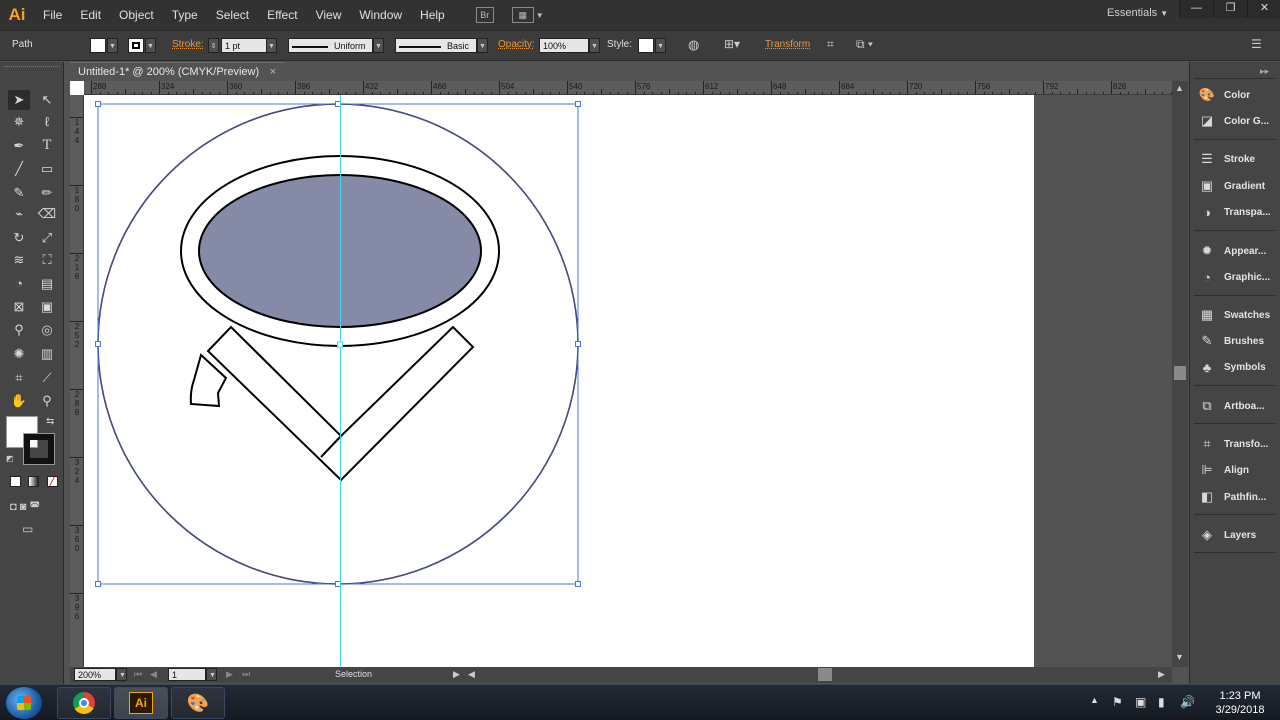 The width and height of the screenshot is (1280, 720). Describe the element at coordinates (19, 401) in the screenshot. I see `hand-tool-icon: ✋` at that location.